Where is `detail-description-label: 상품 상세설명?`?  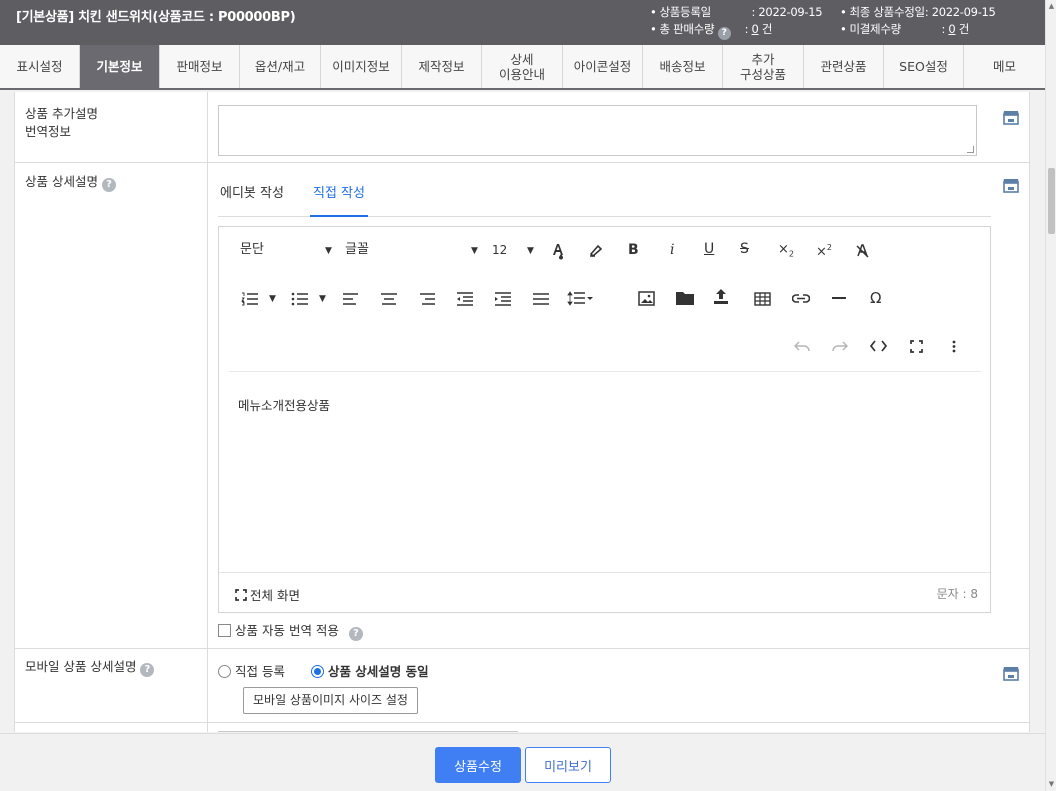 detail-description-label: 상품 상세설명? is located at coordinates (70, 182).